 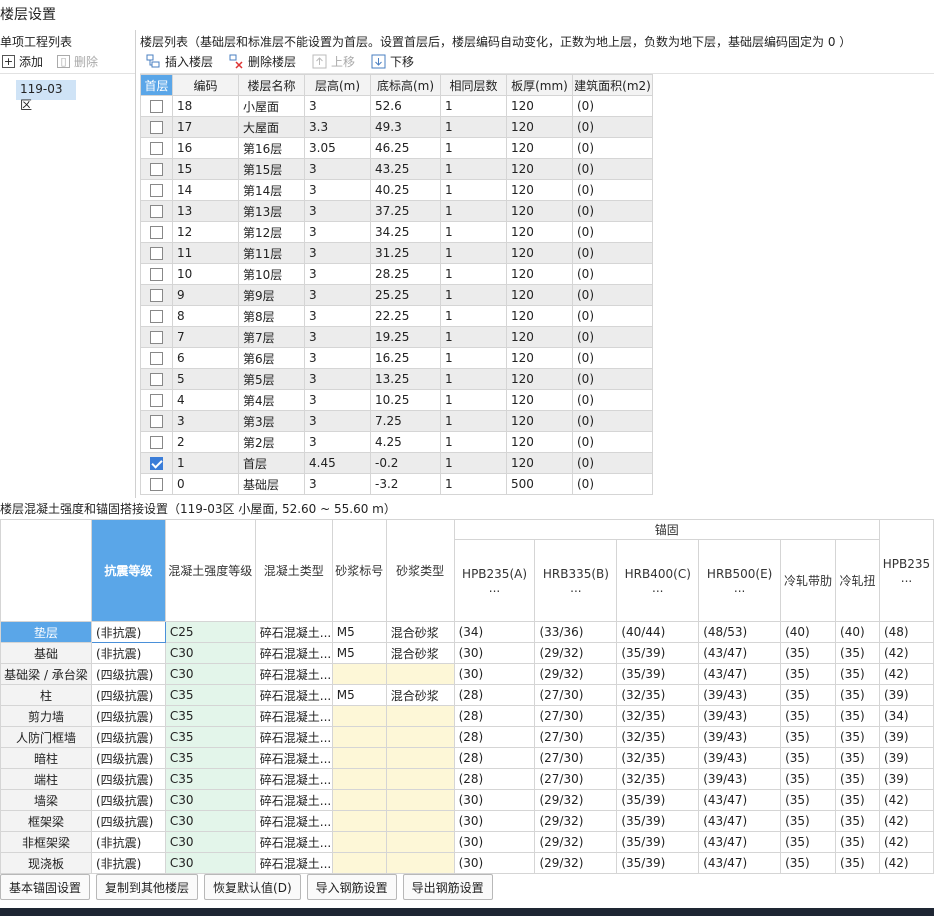 I want to click on cell-code: 1, so click(x=205, y=463).